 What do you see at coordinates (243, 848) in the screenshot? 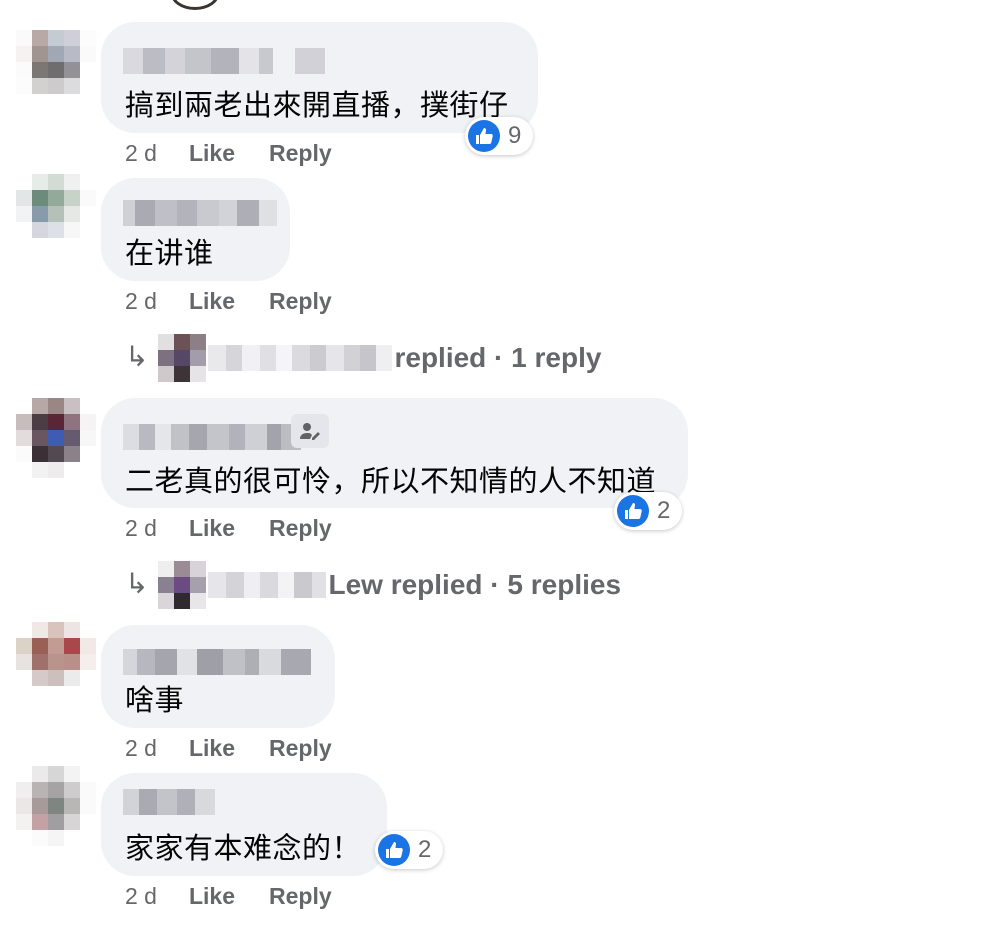
I see `comment-text: 家家有本难念的！` at bounding box center [243, 848].